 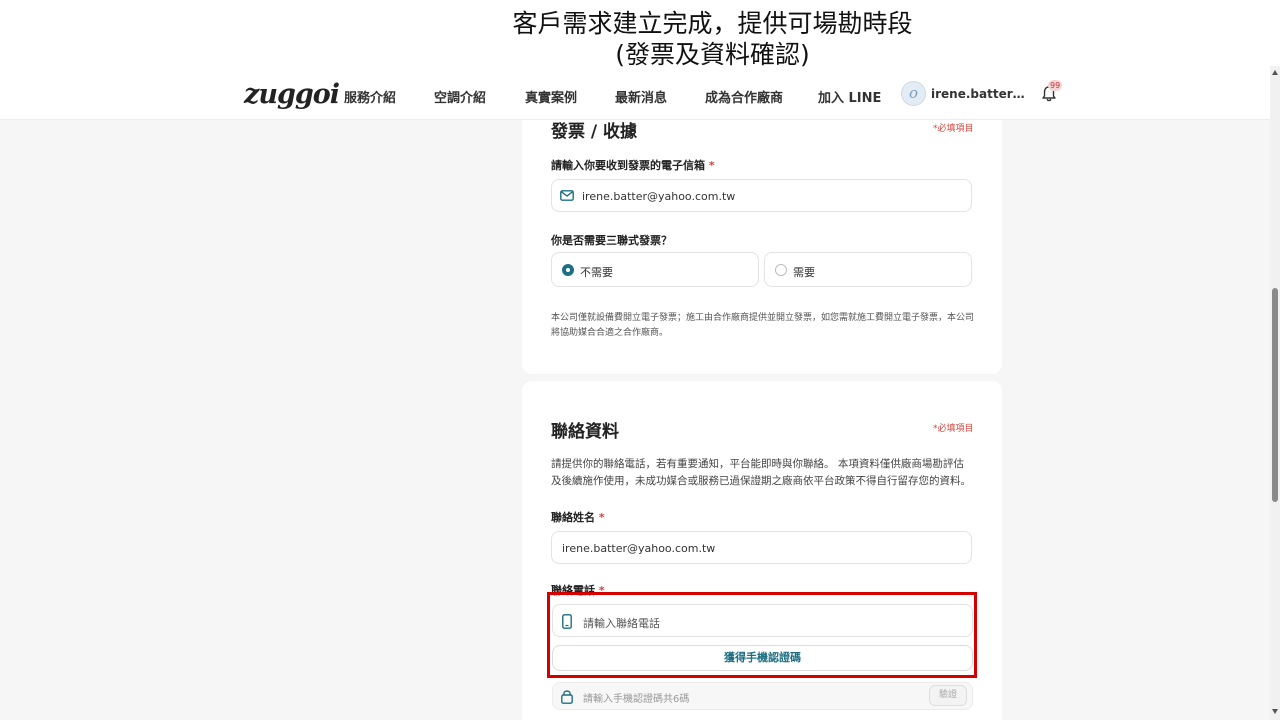 I want to click on slide-caption: 客戶需求建立完成，提供可場勘時段 (發票及資料確認), so click(x=640, y=39).